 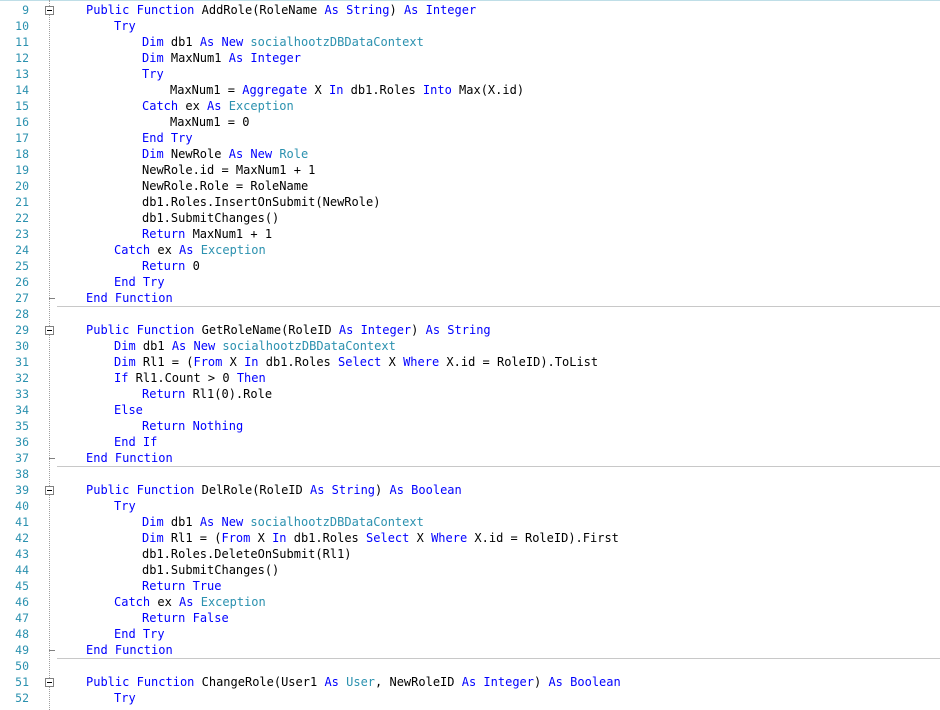 I want to click on code-text: Return Rl1(0).Role, so click(x=207, y=394).